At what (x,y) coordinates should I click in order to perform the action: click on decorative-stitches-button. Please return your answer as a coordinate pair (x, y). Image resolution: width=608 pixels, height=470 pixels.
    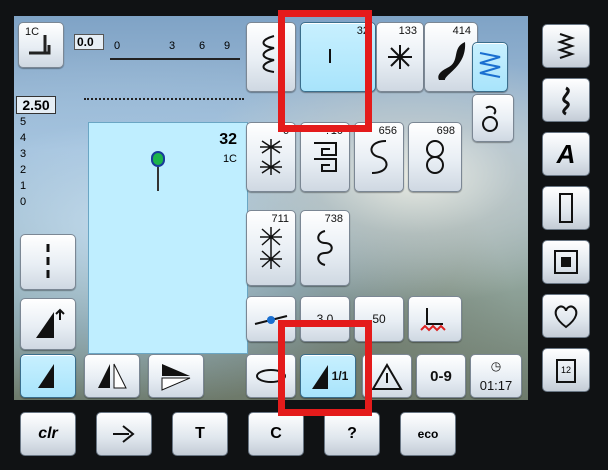
    Looking at the image, I should click on (566, 100).